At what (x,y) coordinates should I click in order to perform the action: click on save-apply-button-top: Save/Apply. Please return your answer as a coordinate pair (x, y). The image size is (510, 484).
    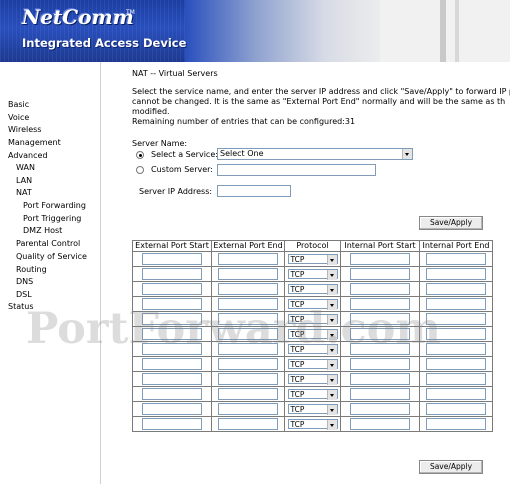
    Looking at the image, I should click on (451, 223).